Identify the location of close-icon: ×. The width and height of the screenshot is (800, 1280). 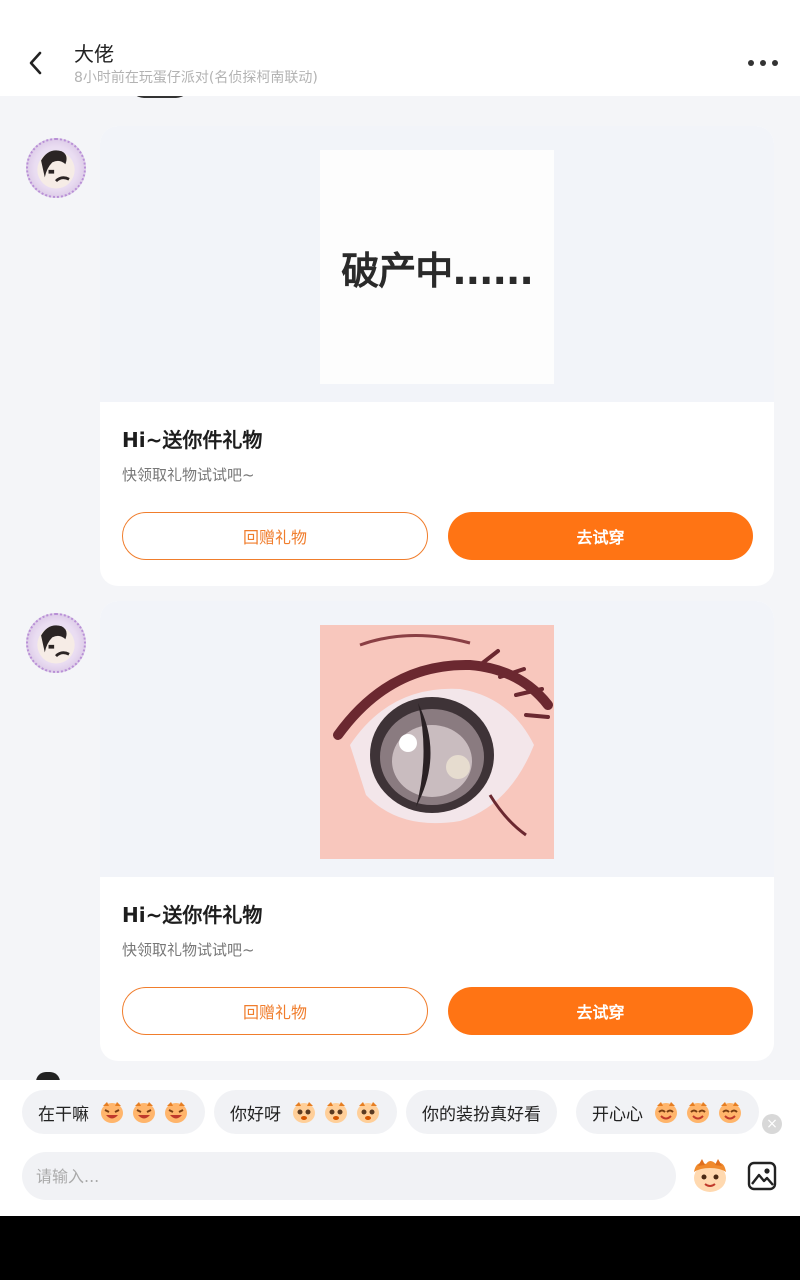
(772, 1124).